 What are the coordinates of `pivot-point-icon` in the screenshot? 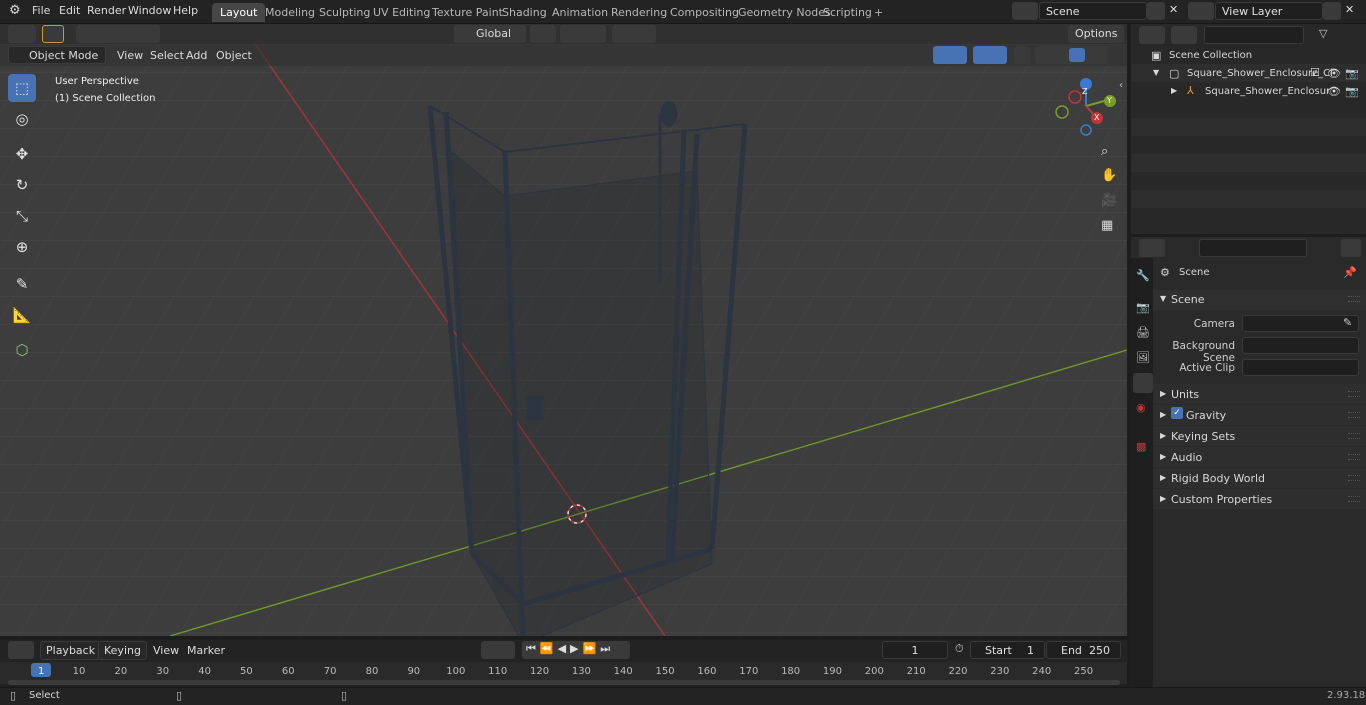 It's located at (543, 34).